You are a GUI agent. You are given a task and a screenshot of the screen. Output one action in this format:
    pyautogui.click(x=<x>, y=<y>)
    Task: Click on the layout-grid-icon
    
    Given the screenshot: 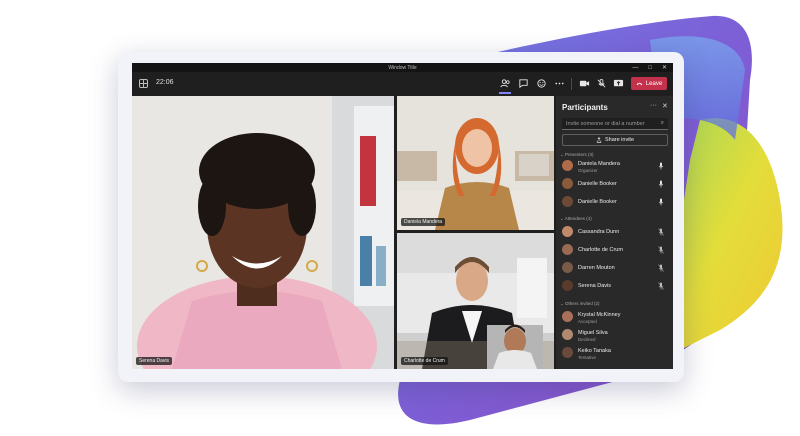 What is the action you would take?
    pyautogui.click(x=143, y=83)
    